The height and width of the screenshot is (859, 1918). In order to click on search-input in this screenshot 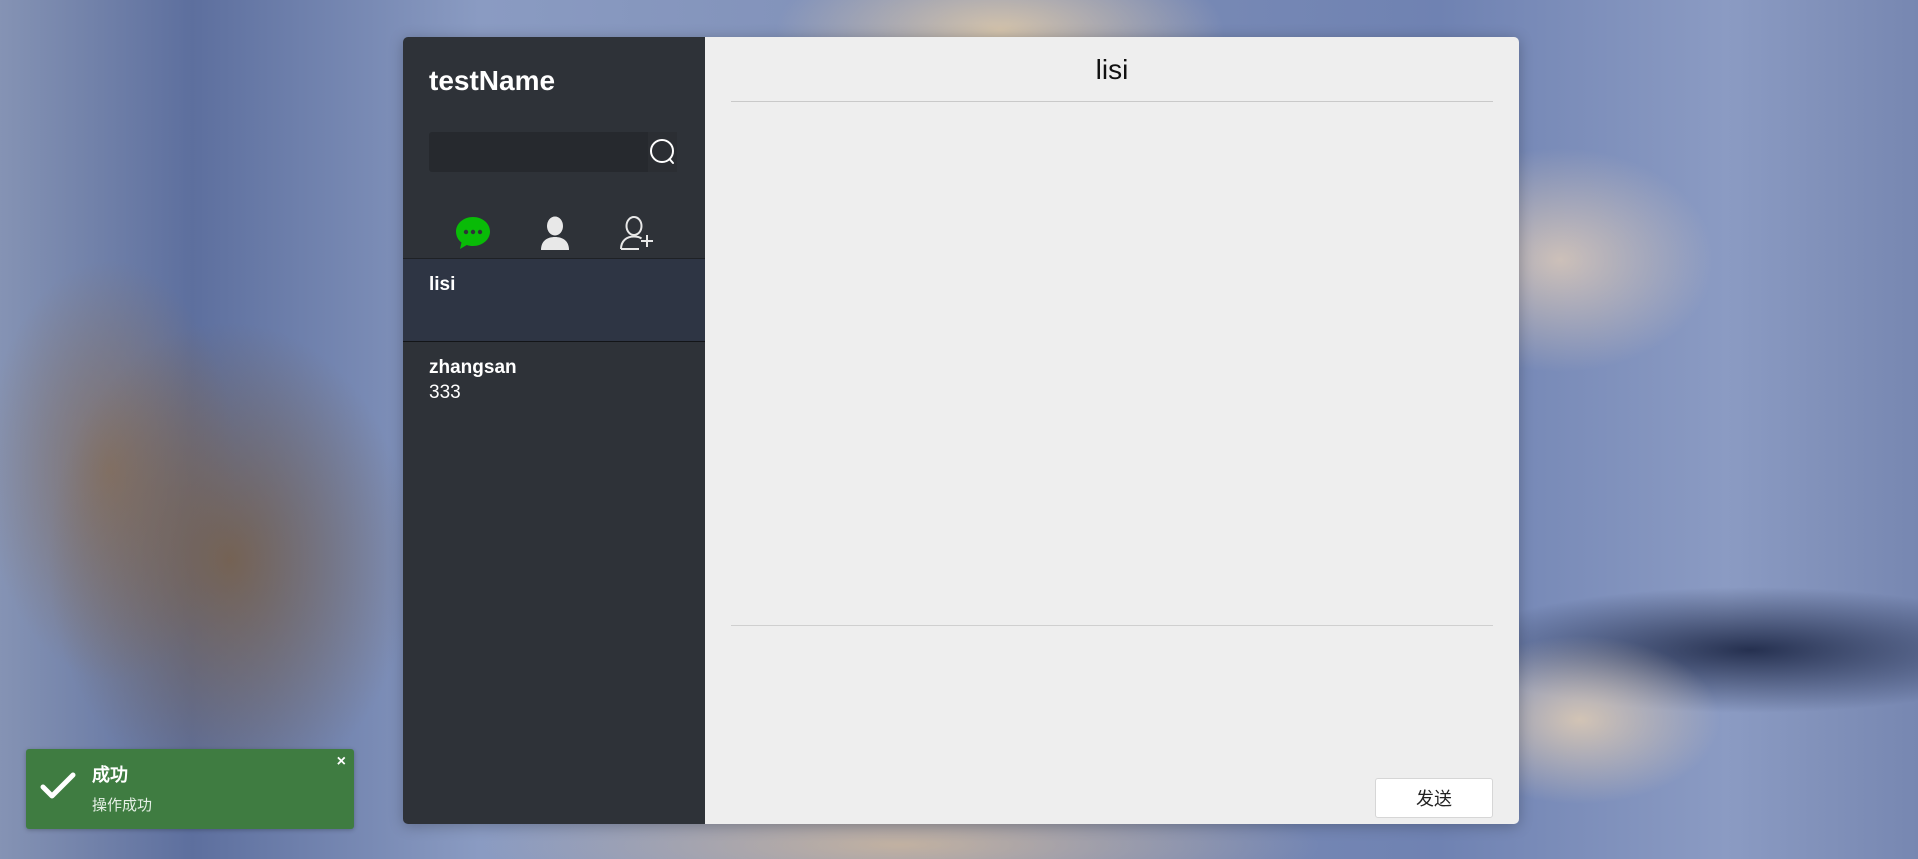, I will do `click(538, 152)`.